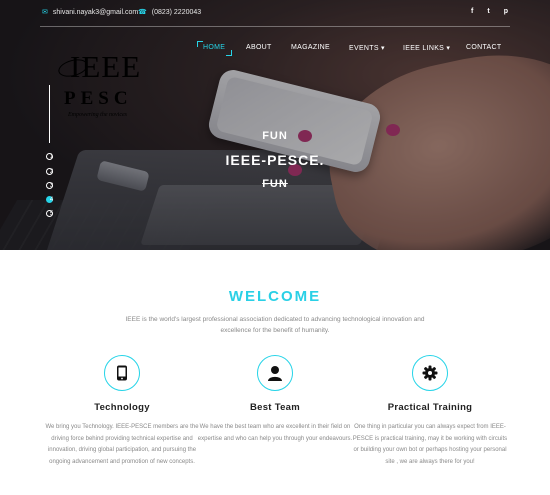  I want to click on topbar-email: ✉ shivani.nayak3@gmail.com, so click(90, 12).